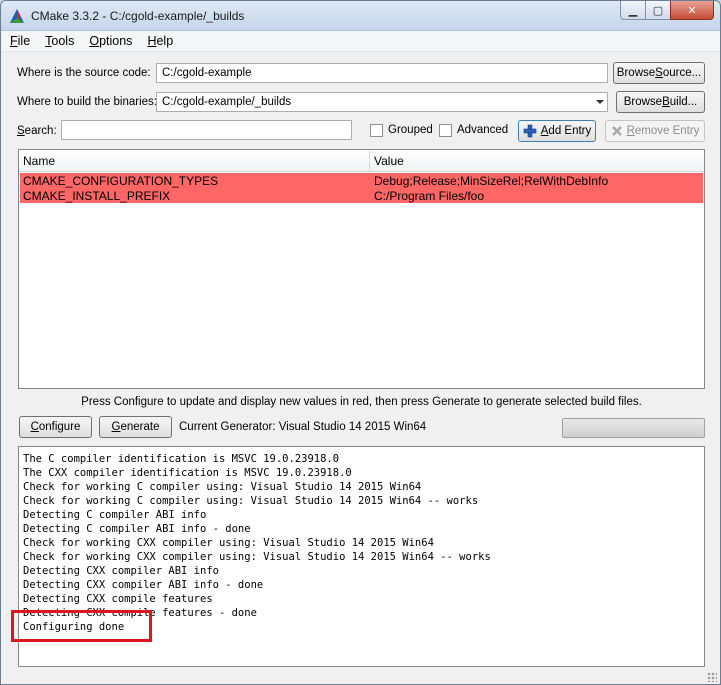 The width and height of the screenshot is (721, 685). Describe the element at coordinates (55, 427) in the screenshot. I see `configure-button: Configure` at that location.